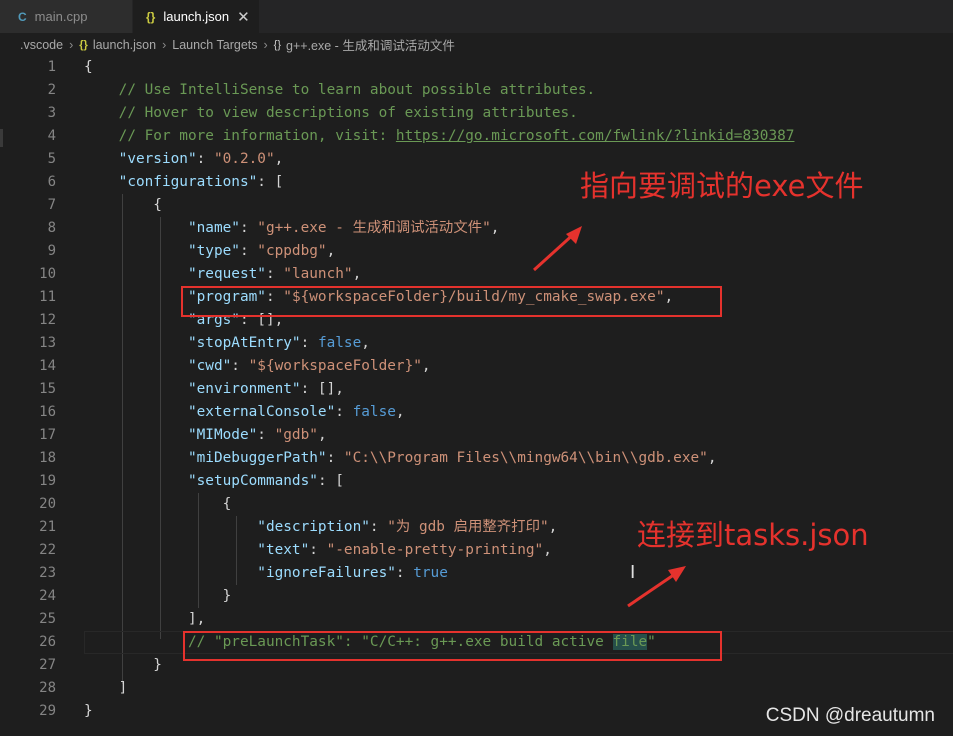 This screenshot has width=953, height=736. What do you see at coordinates (476, 481) in the screenshot?
I see `code-line: 19 "setupCommands": [` at bounding box center [476, 481].